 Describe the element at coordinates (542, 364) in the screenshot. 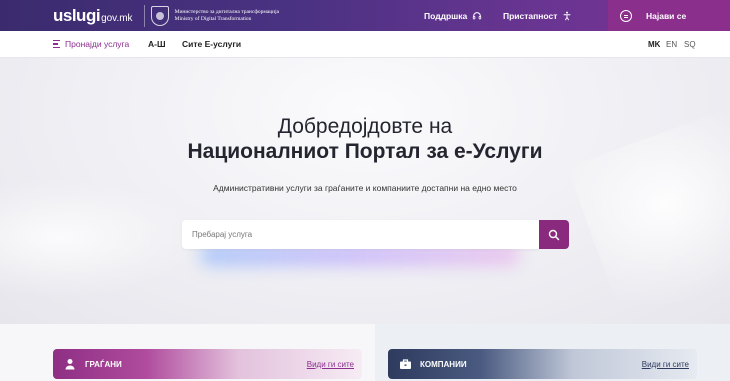

I see `companies-card: КОМПАНИИ Види ги сите` at that location.